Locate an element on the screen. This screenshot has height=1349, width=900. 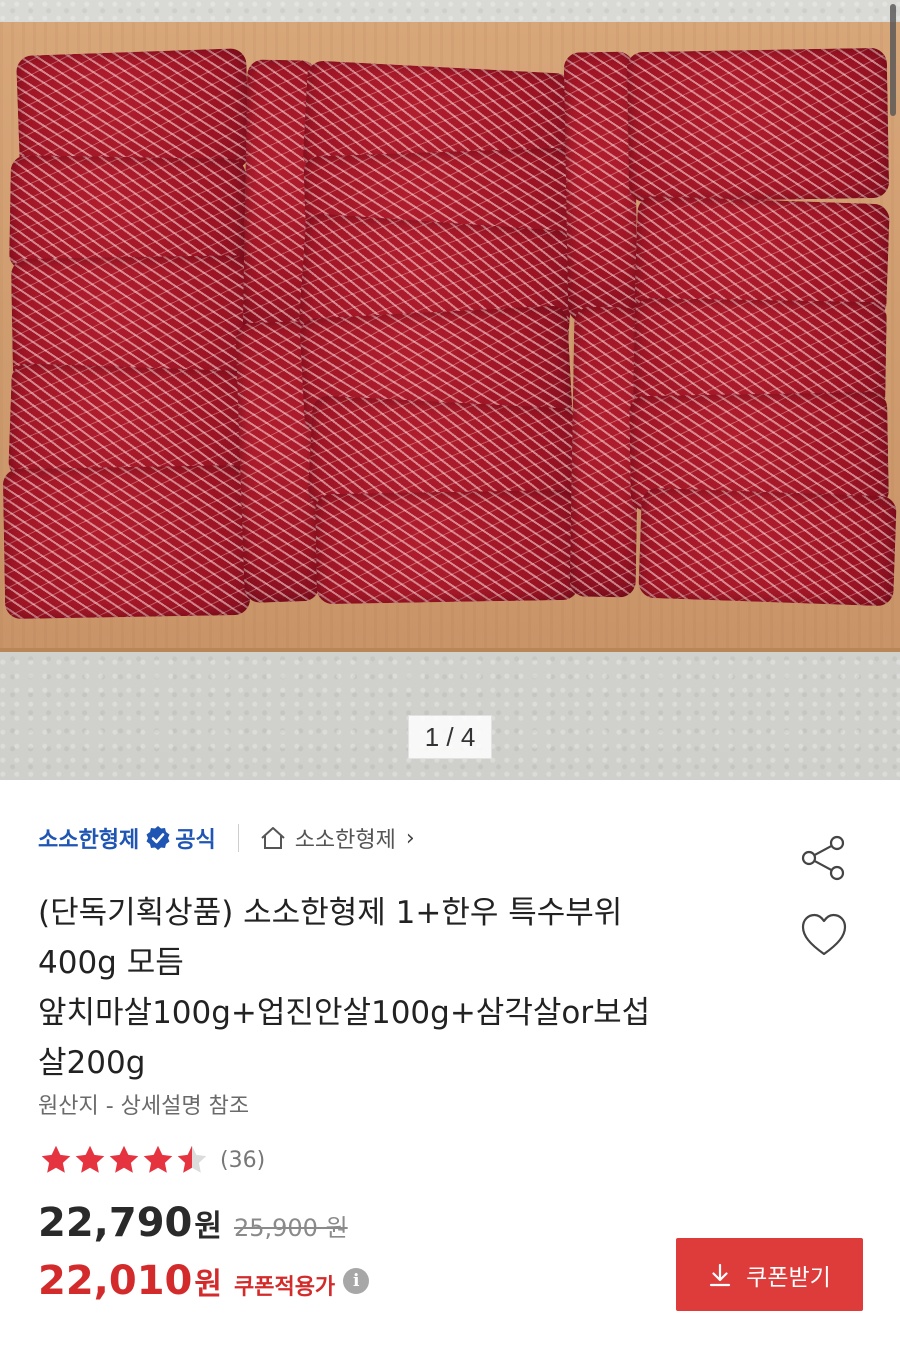
sale-price-unit: 원 is located at coordinates (208, 1226).